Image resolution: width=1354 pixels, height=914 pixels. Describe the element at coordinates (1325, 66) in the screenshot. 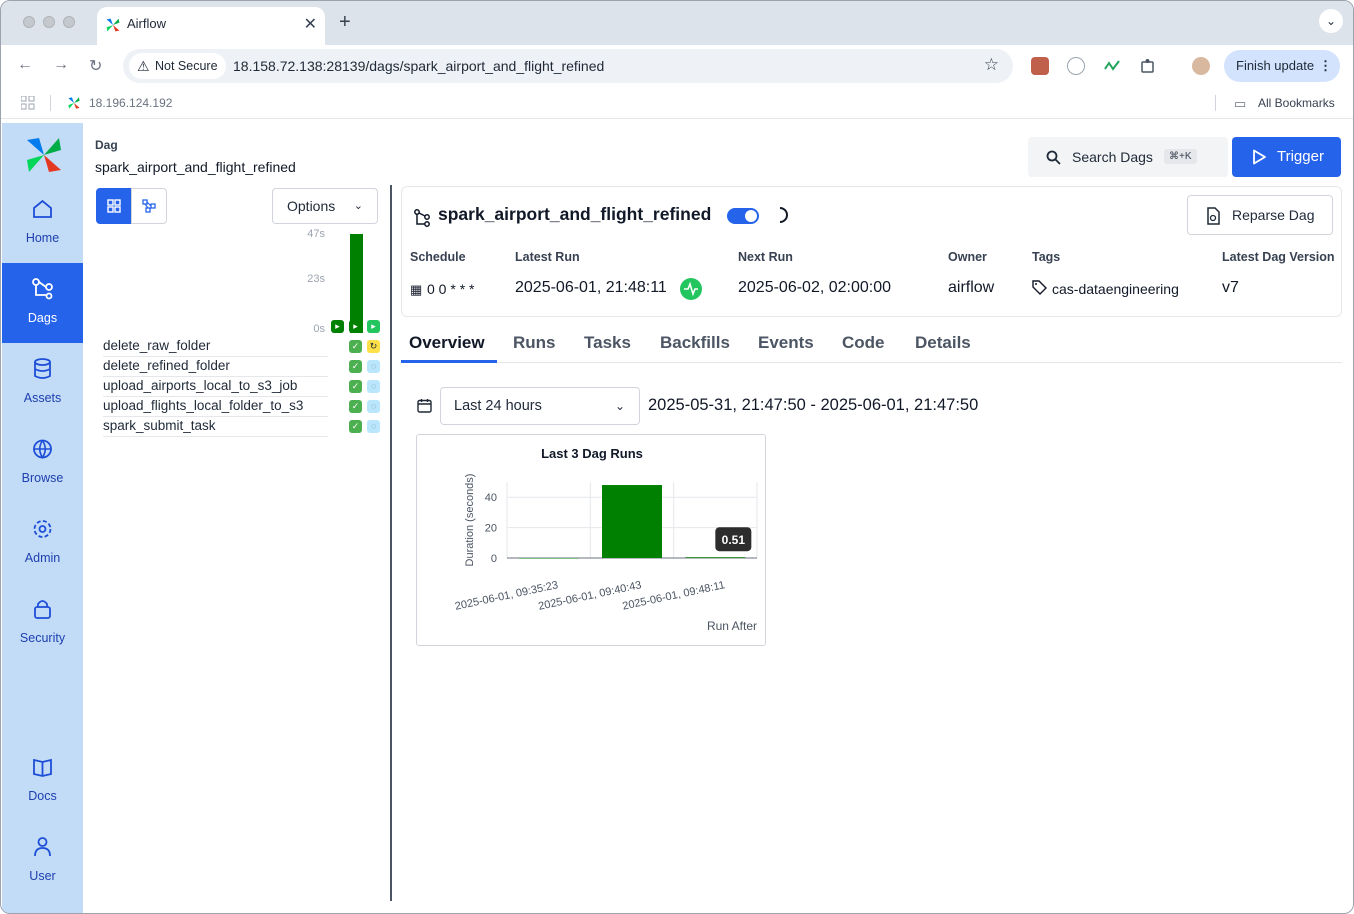

I see `more-menu-icon: ⋮` at that location.